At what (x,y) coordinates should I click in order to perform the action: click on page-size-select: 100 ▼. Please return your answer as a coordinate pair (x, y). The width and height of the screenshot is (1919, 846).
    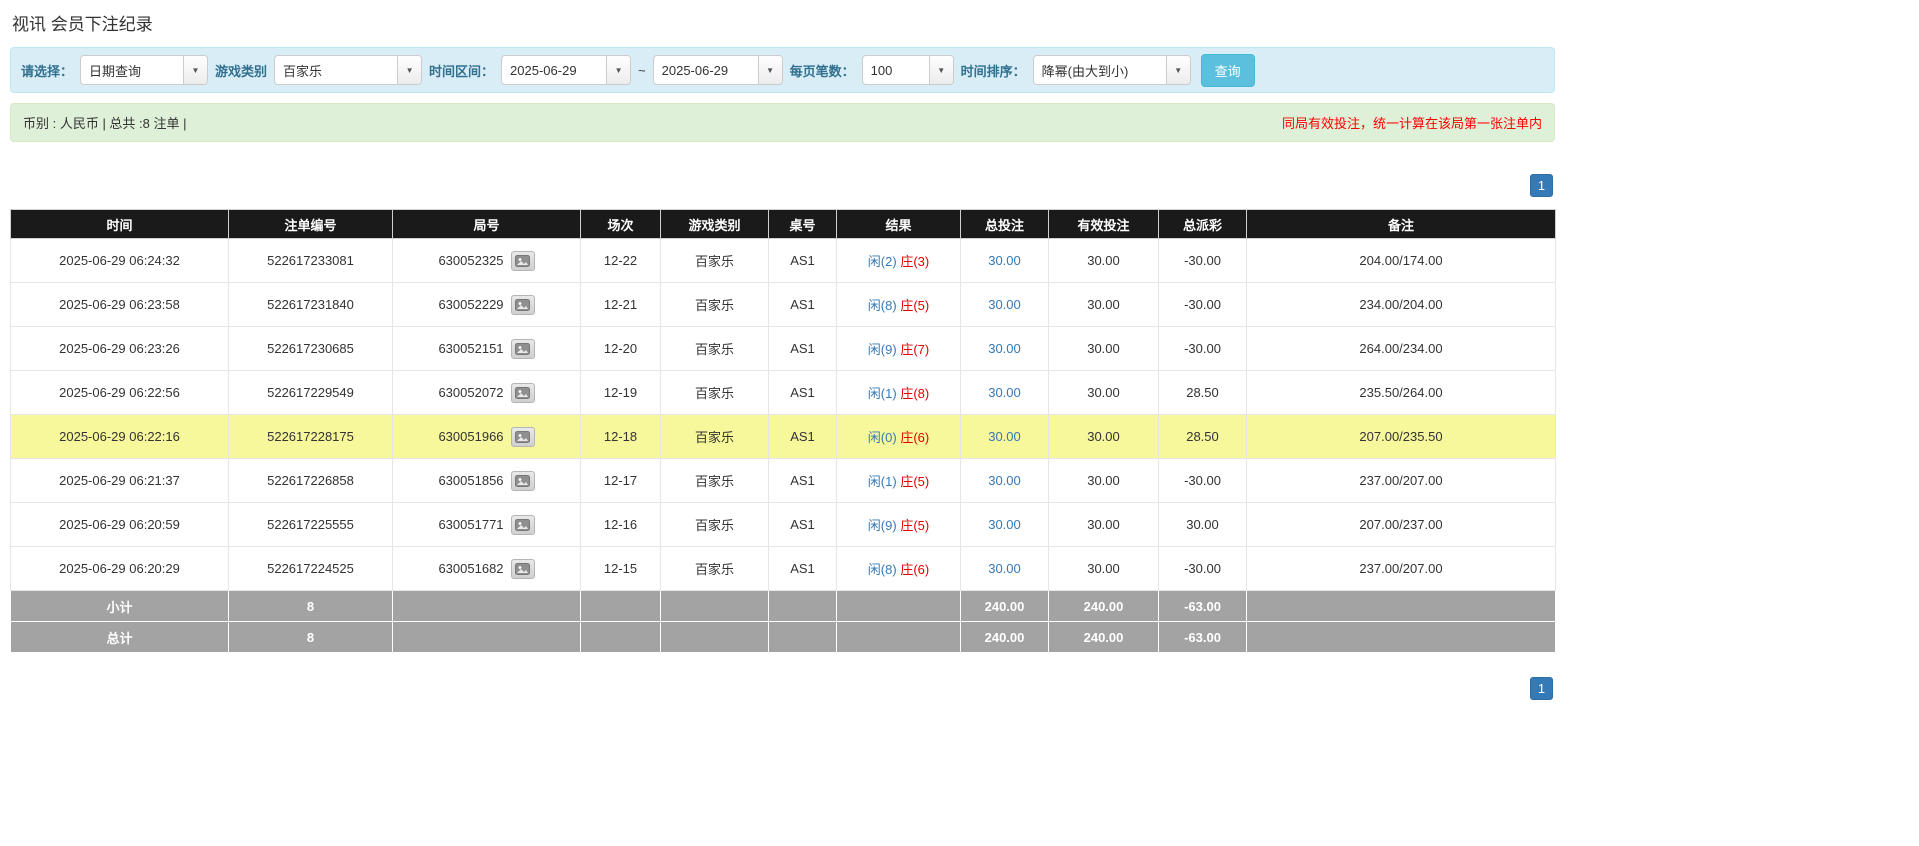
    Looking at the image, I should click on (907, 70).